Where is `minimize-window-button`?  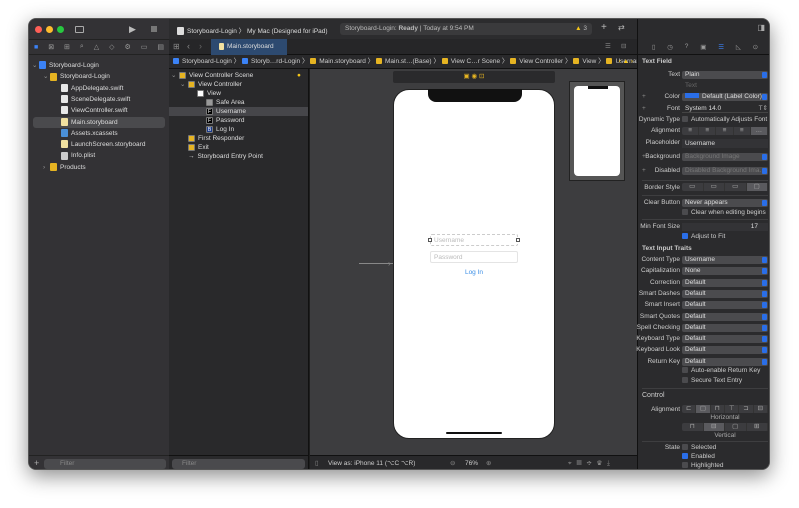 minimize-window-button is located at coordinates (49, 29).